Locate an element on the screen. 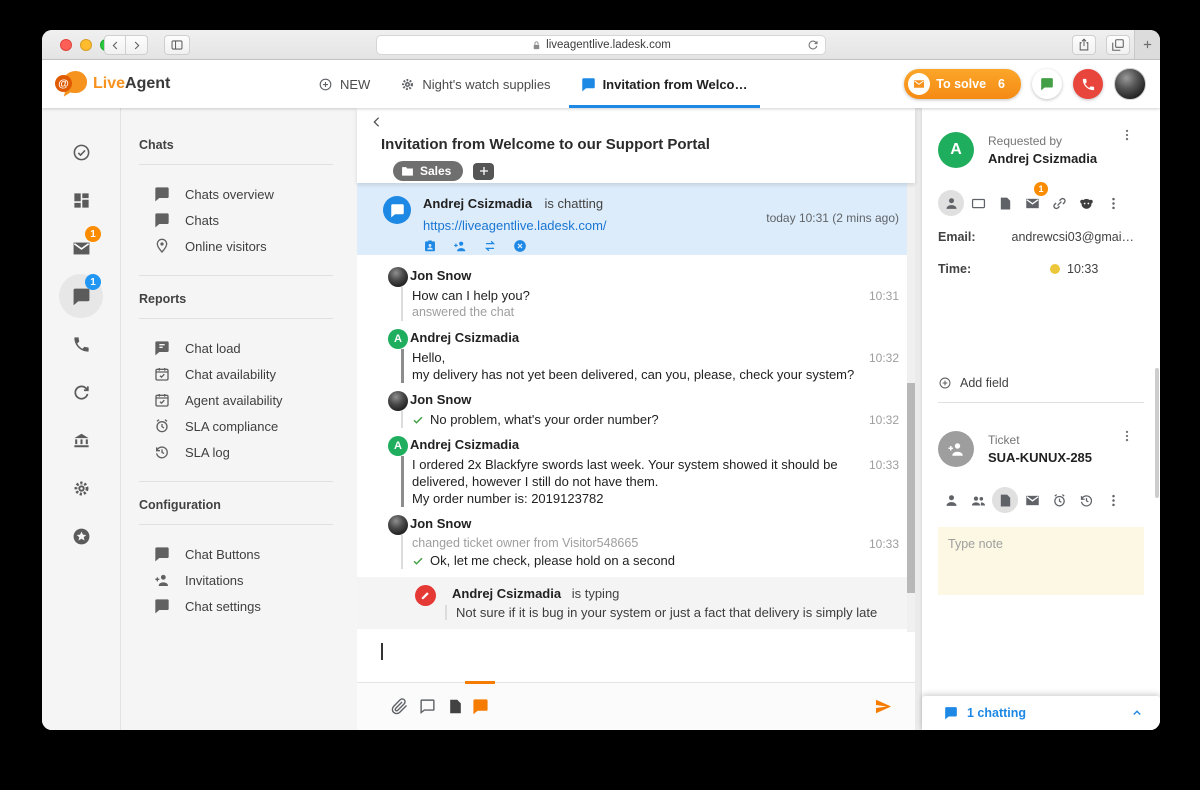 This screenshot has width=1200, height=790. menu-item-chat-load: Chat load is located at coordinates (236, 348).